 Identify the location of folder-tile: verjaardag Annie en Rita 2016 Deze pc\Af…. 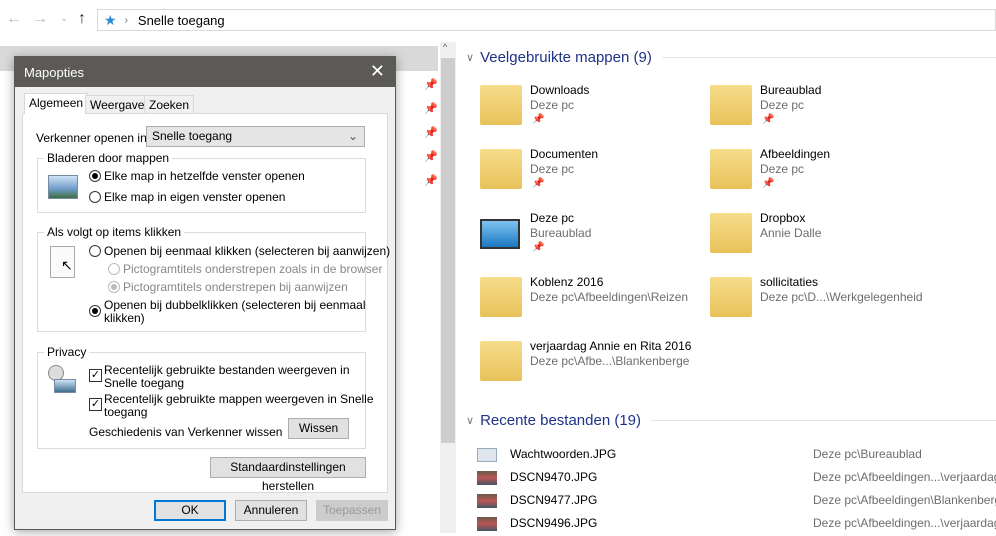
(595, 369).